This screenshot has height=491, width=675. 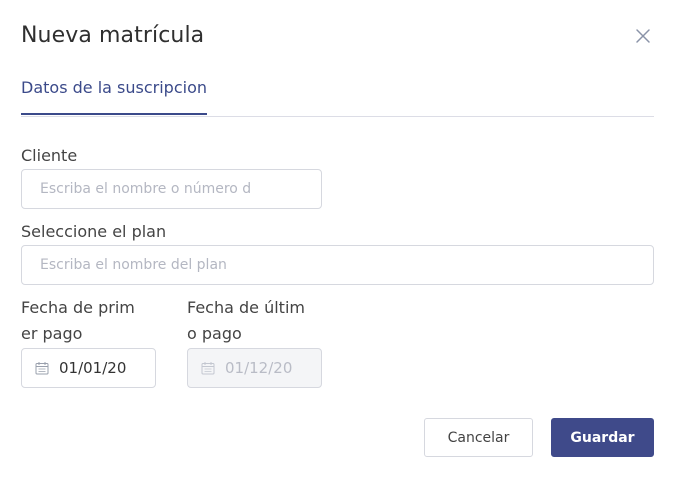 I want to click on first-payment-date-input: 01/01/20, so click(x=88, y=368).